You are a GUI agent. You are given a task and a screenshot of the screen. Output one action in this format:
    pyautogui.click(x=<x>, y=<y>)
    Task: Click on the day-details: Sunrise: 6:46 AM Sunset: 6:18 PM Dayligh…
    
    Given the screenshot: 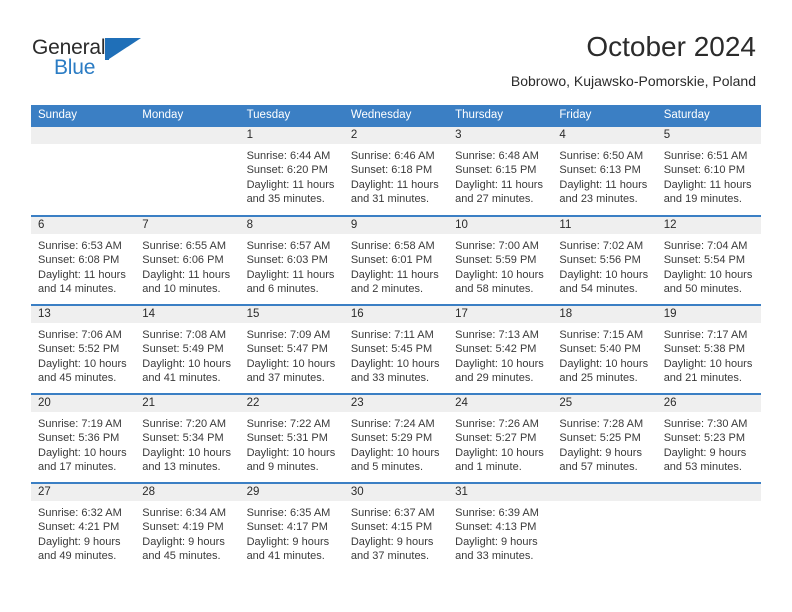 What is the action you would take?
    pyautogui.click(x=396, y=175)
    